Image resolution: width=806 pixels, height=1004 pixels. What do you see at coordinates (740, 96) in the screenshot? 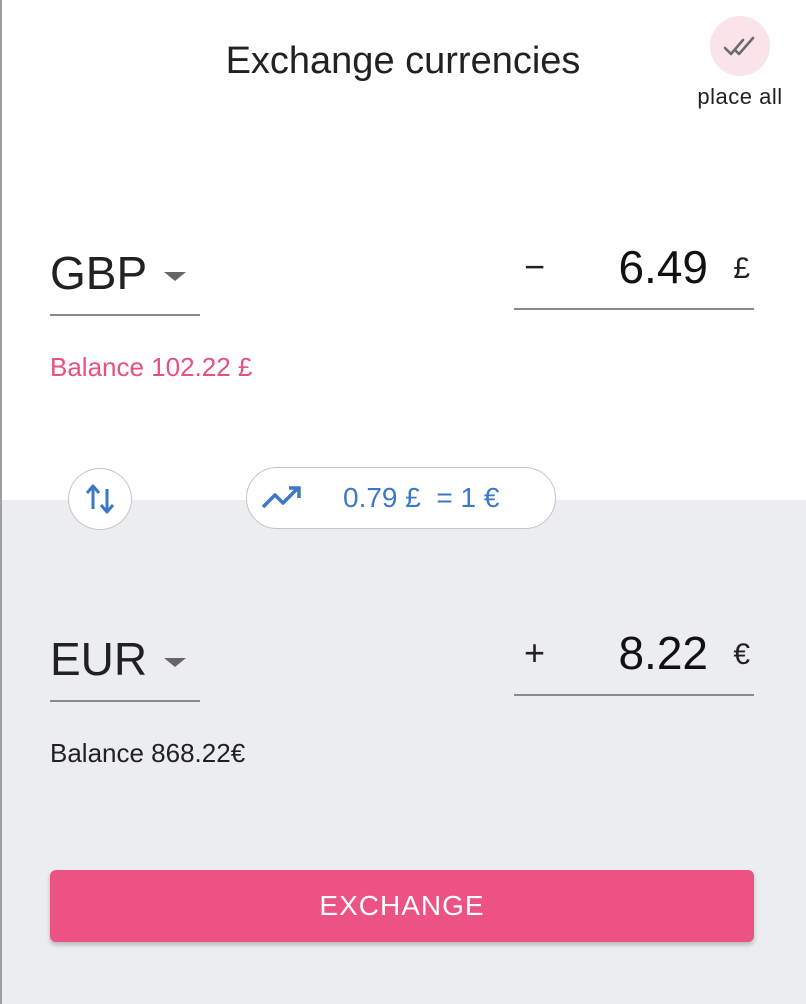
I see `place-all-label: place all` at bounding box center [740, 96].